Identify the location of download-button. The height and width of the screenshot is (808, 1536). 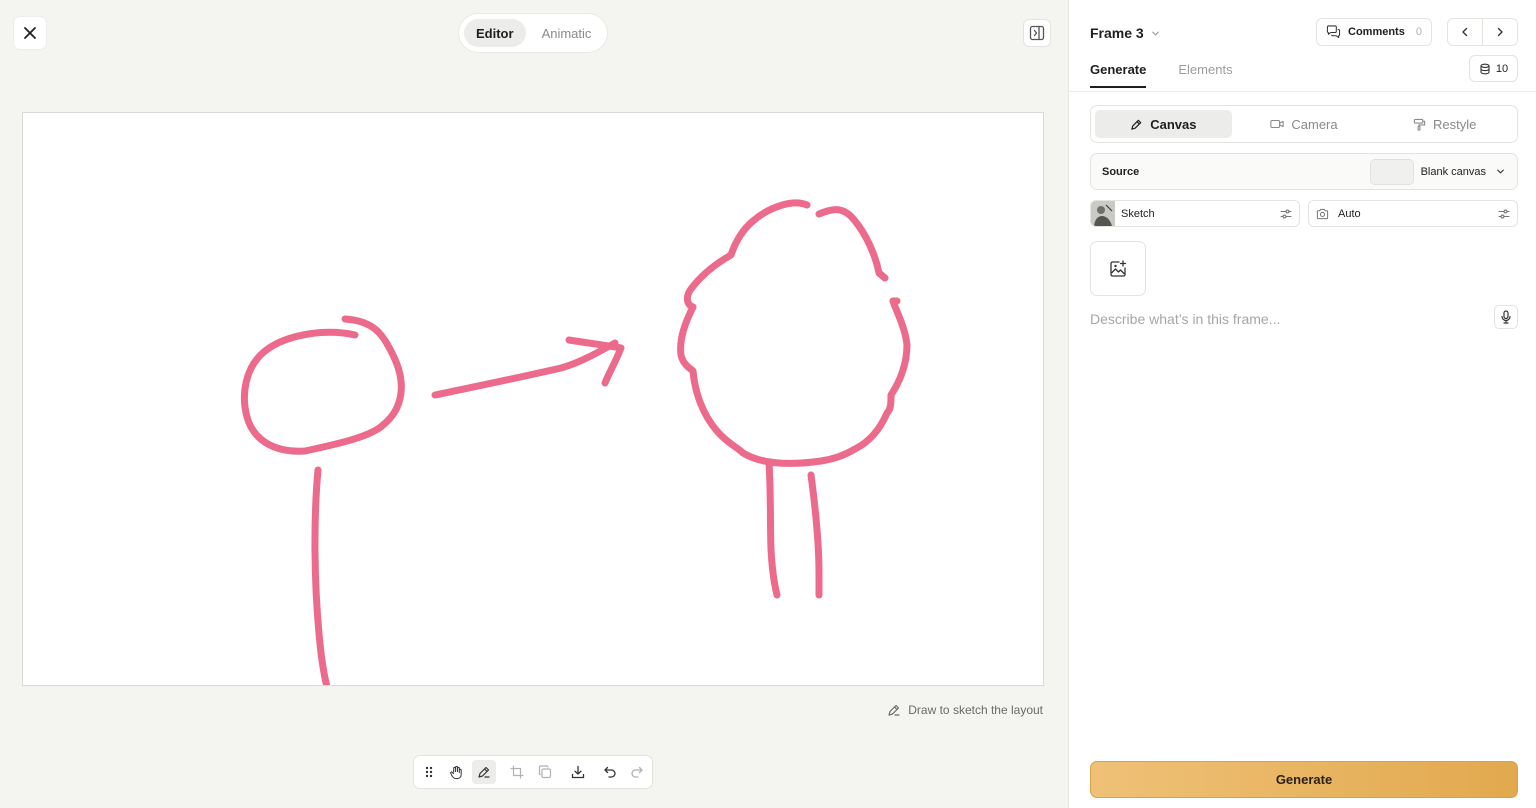
(579, 772).